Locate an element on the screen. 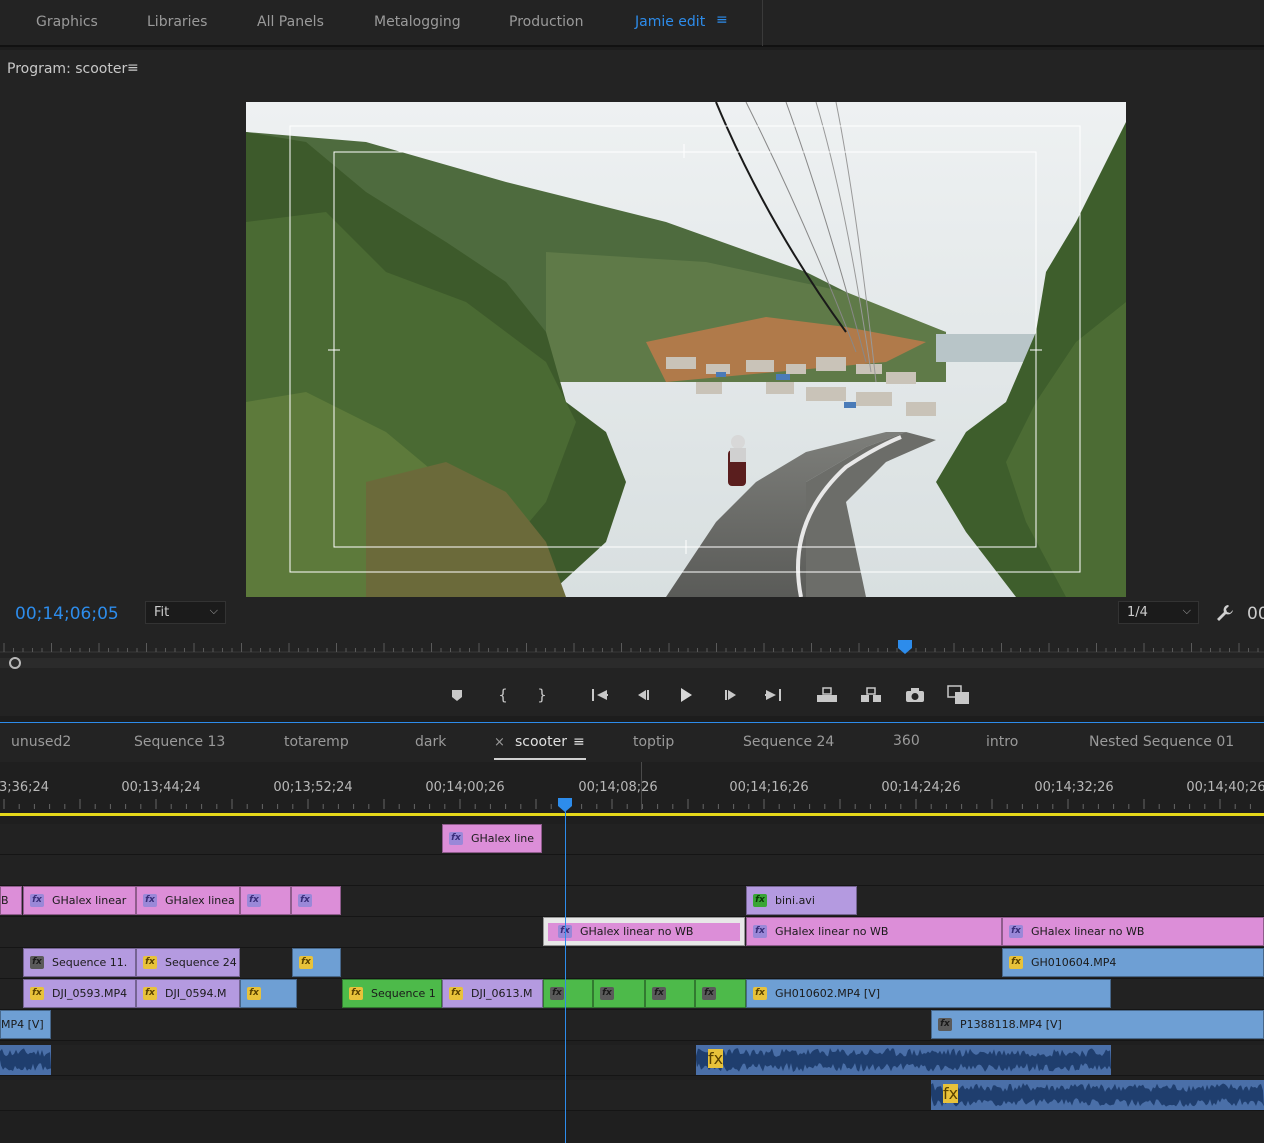  clip: fx GH010602.MP4 [V] is located at coordinates (928, 993).